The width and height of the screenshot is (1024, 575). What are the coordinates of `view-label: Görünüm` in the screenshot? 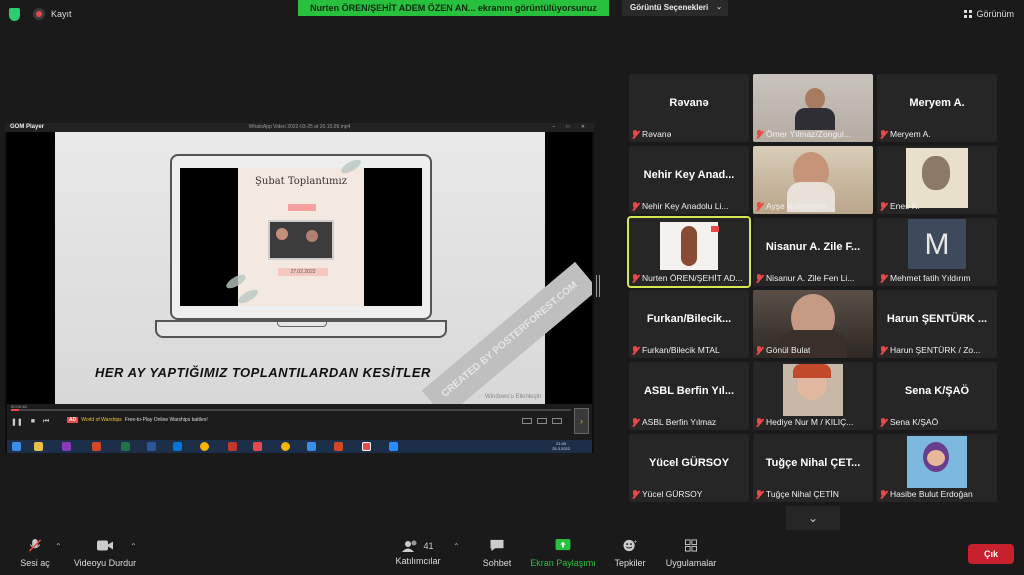 It's located at (995, 14).